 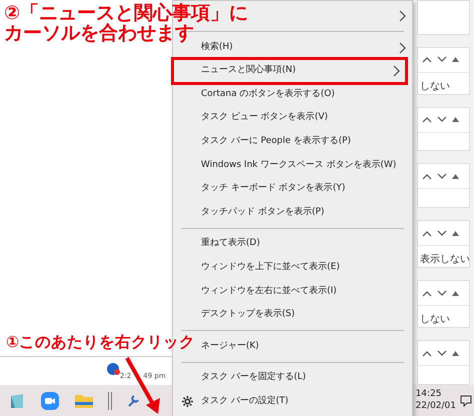 What do you see at coordinates (306, 166) in the screenshot?
I see `menu-item: Windows Ink ワークスペース ボタンを表示(W)` at bounding box center [306, 166].